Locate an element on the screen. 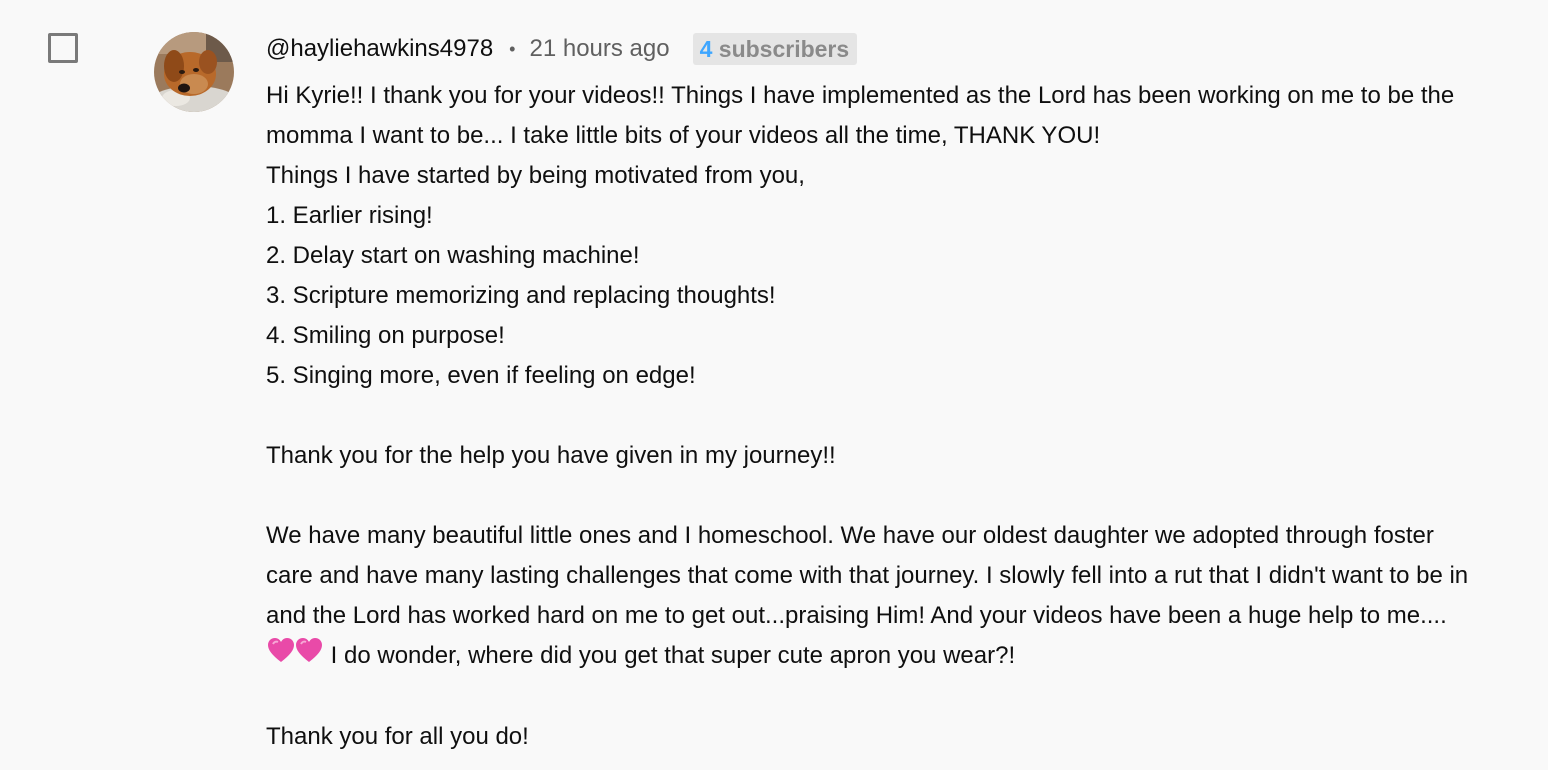  subscriber-label: subscribers is located at coordinates (784, 49).